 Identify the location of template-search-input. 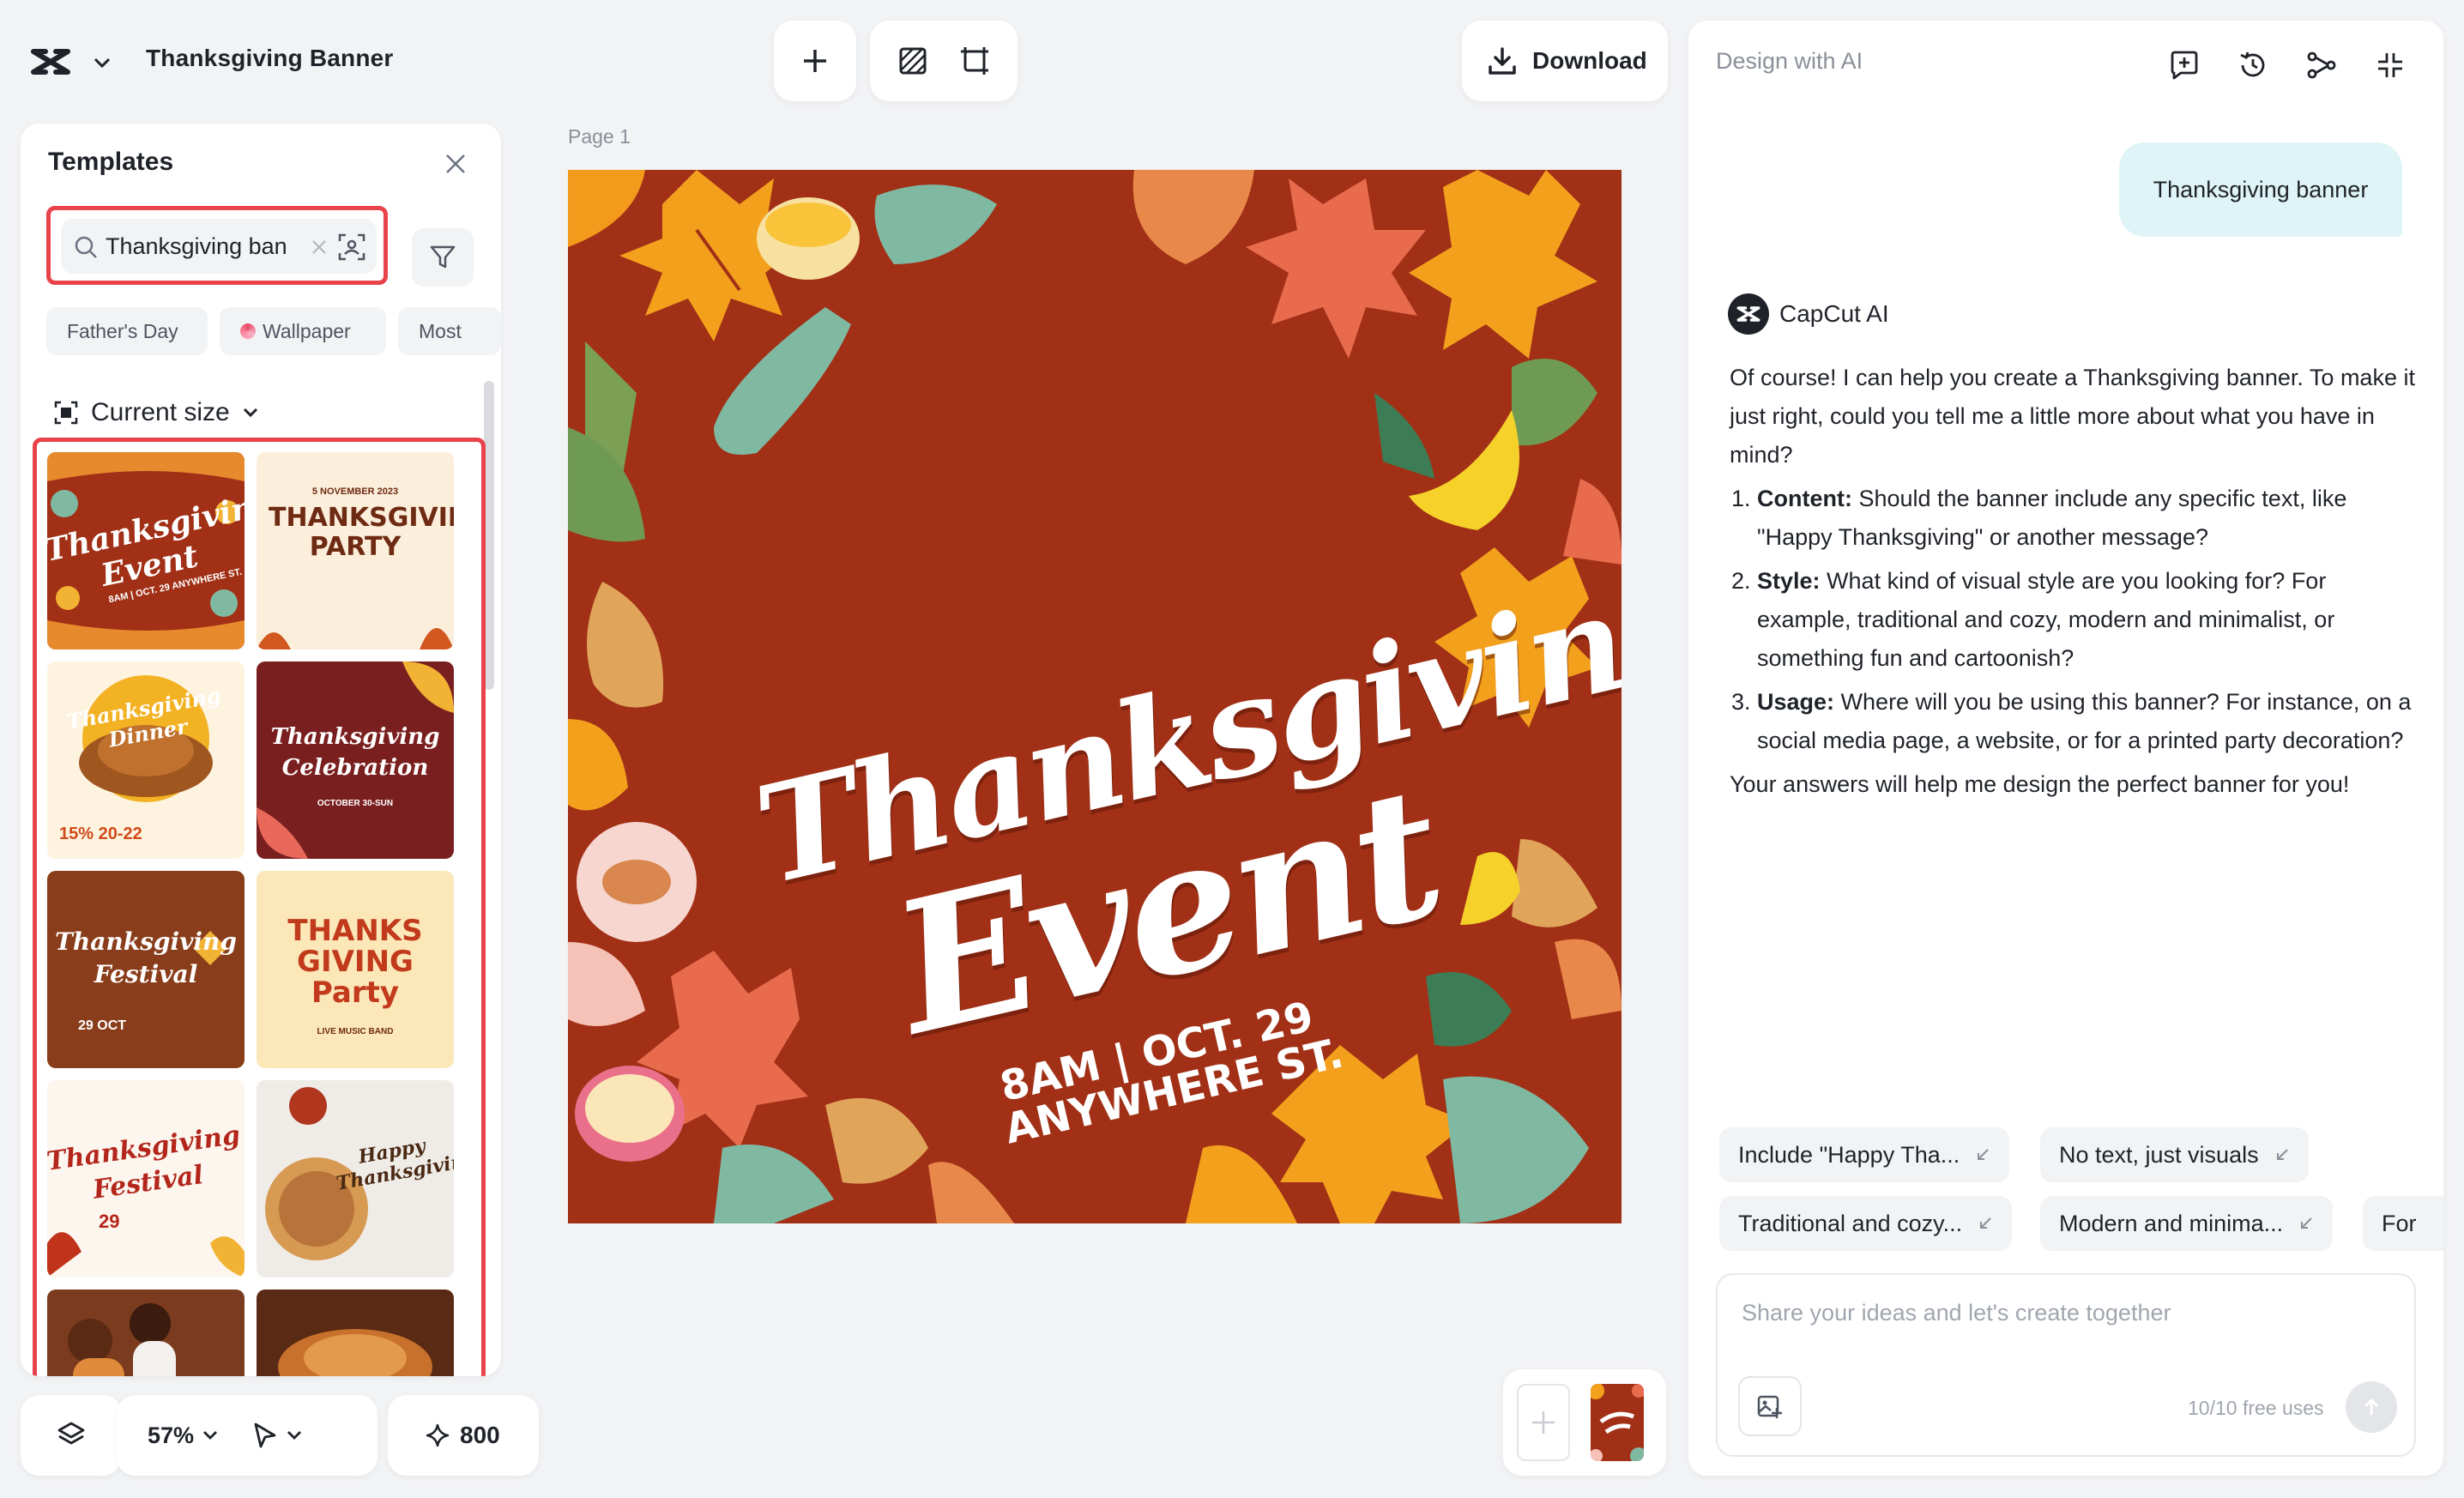
(204, 246).